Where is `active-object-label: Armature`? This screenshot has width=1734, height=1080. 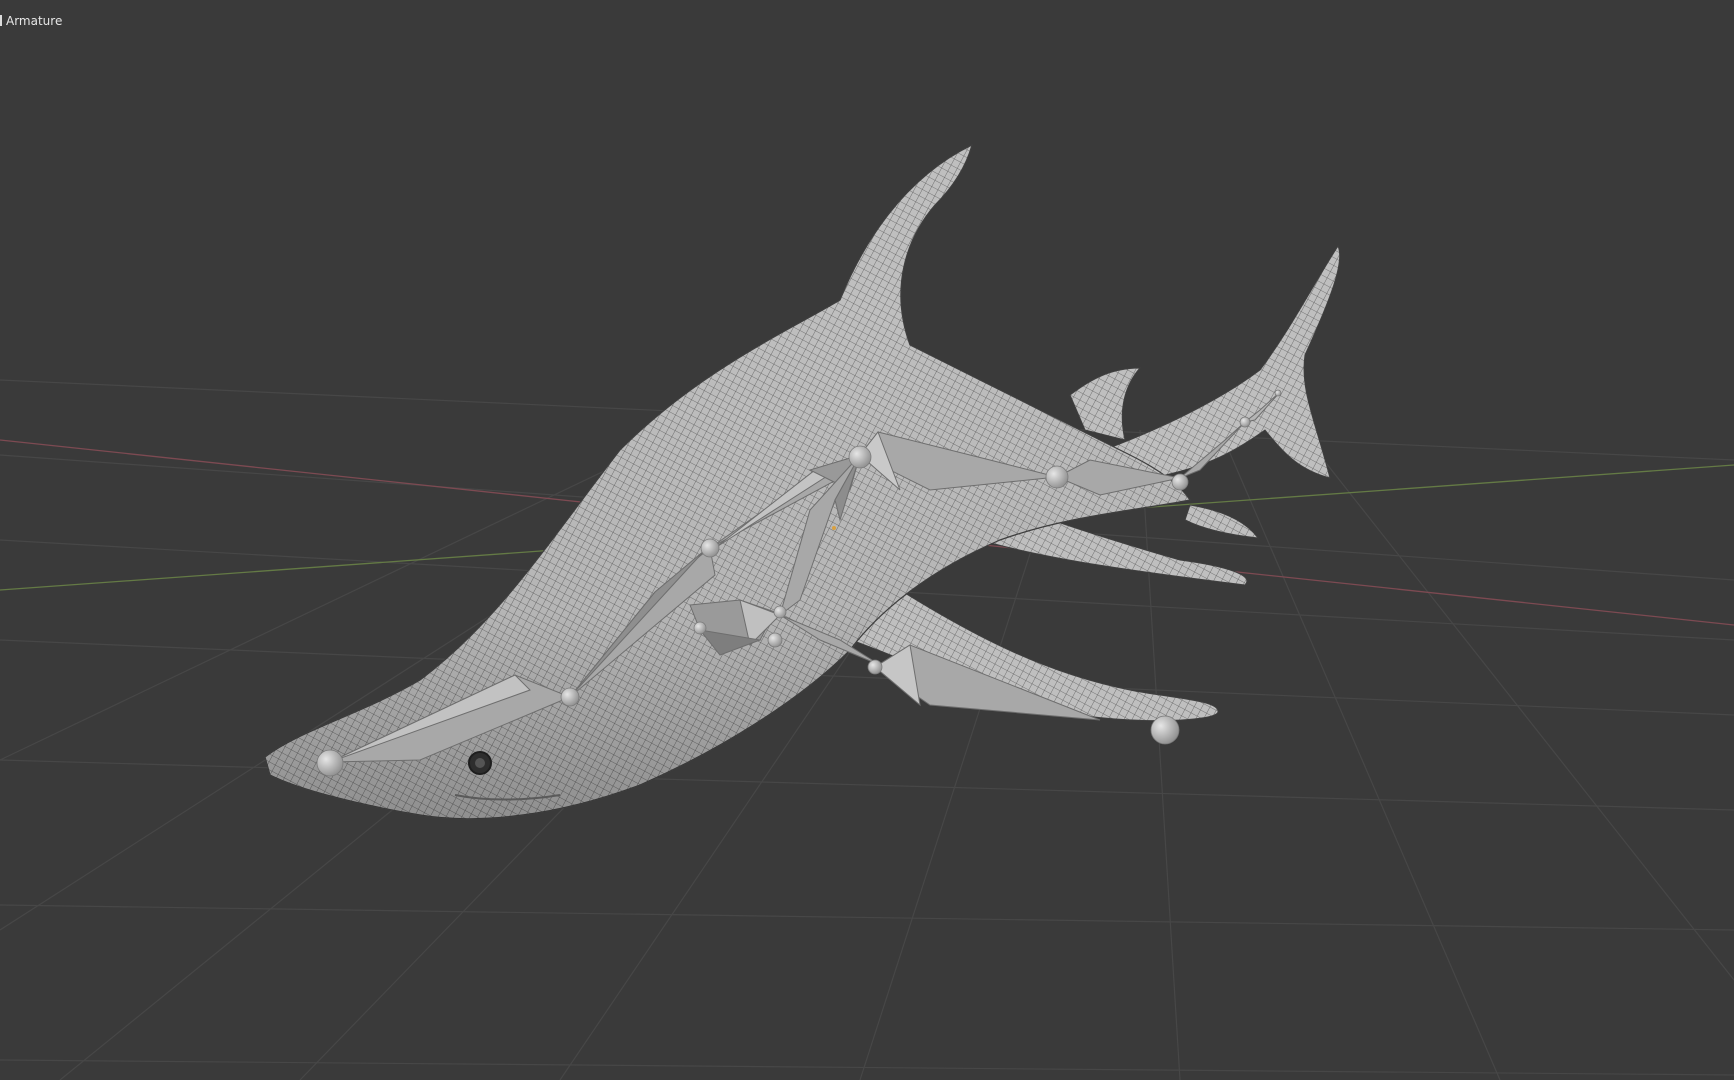 active-object-label: Armature is located at coordinates (31, 21).